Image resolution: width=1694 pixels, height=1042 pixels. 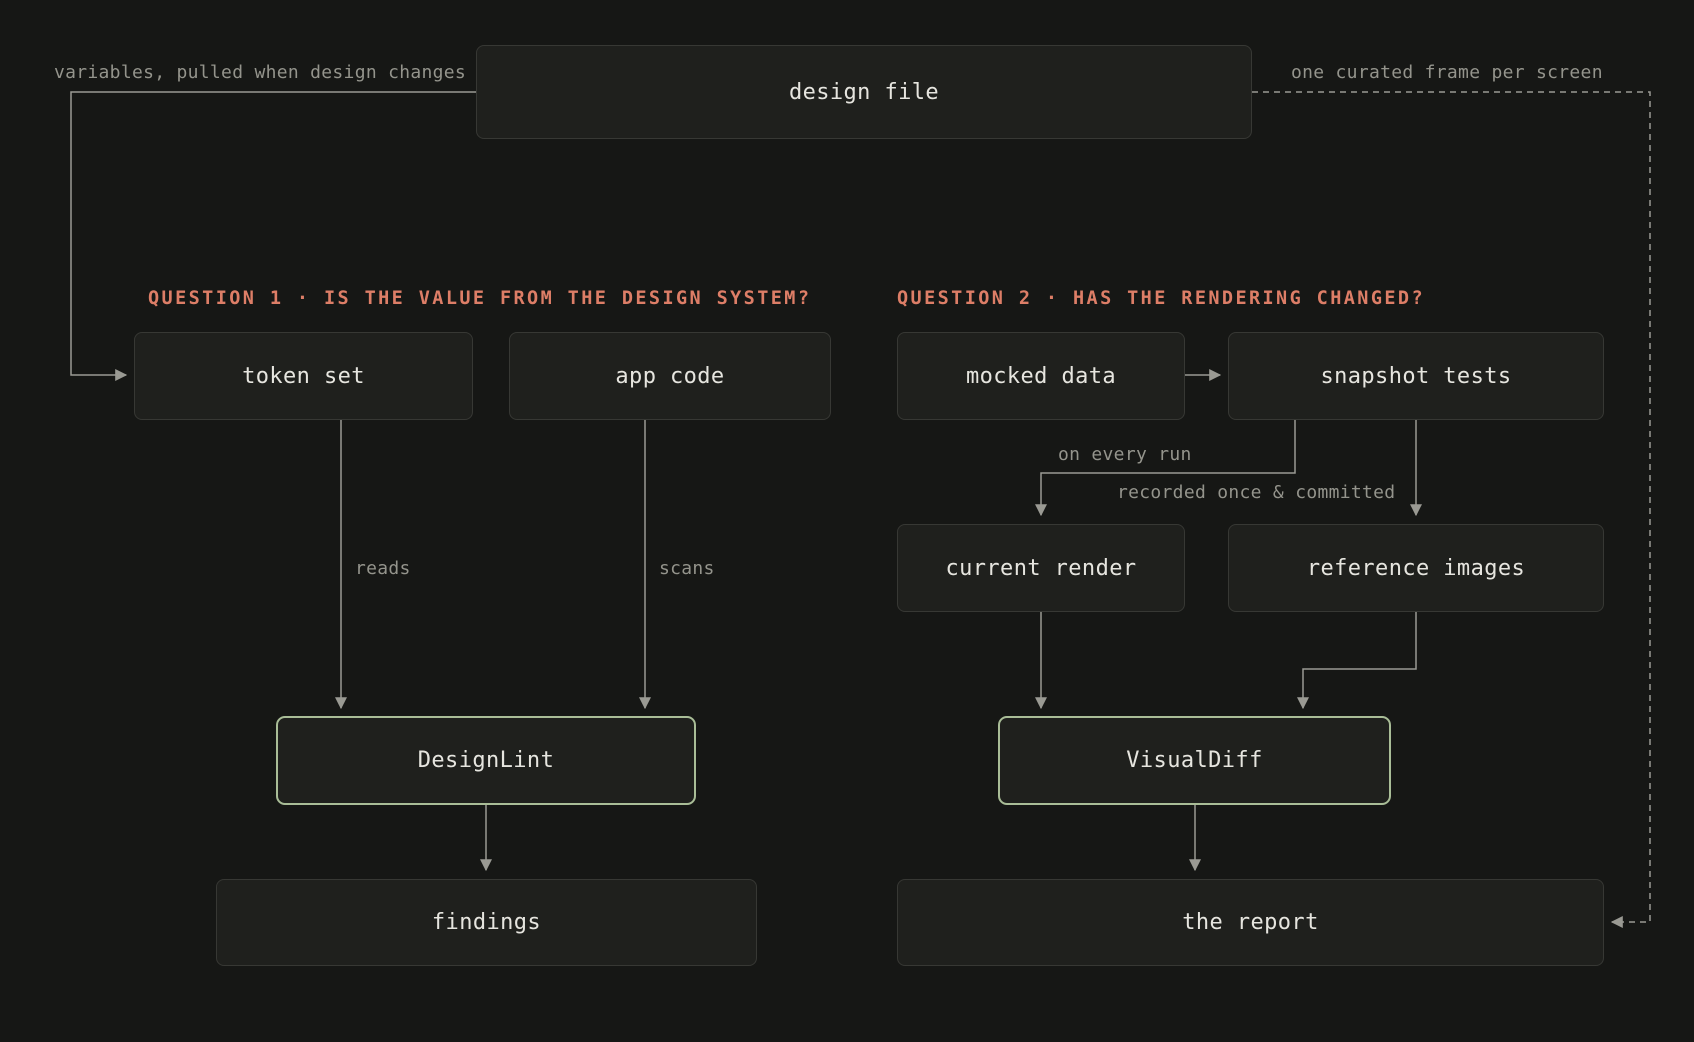 I want to click on visualdiff-node: VisualDiff, so click(x=1194, y=760).